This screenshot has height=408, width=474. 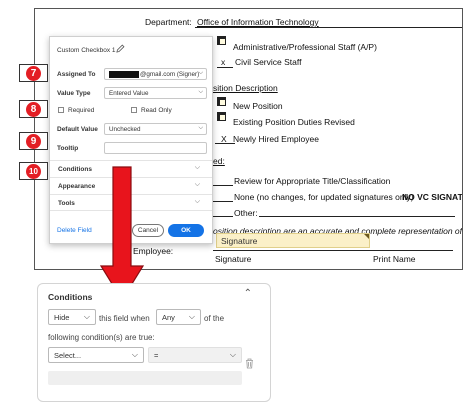 I want to click on newly-hired-label: Newly Hired Employee, so click(x=276, y=139).